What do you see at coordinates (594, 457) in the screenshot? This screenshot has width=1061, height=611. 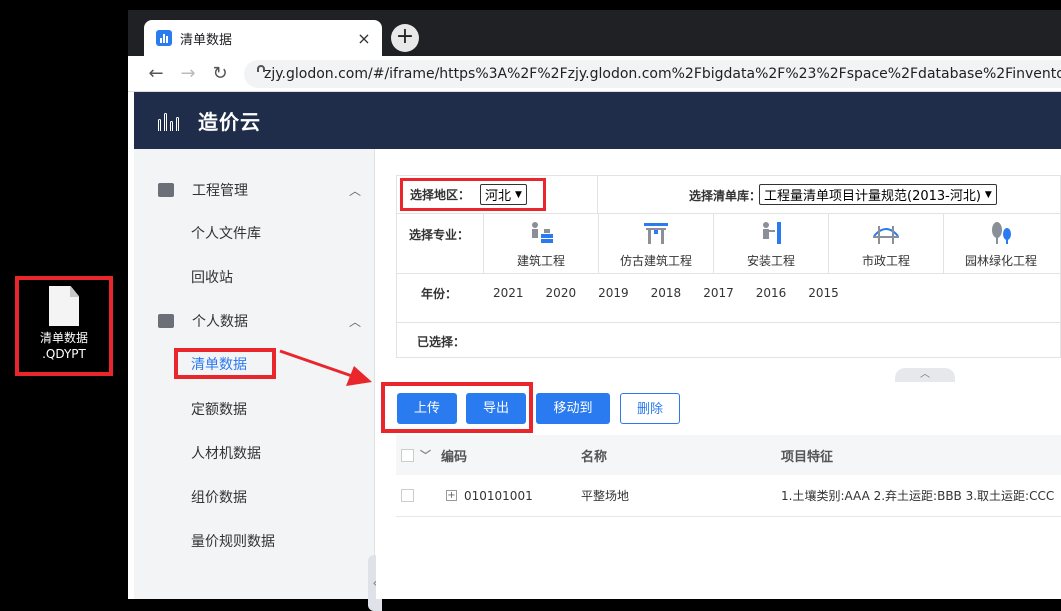 I see `column-header-name: 名称` at bounding box center [594, 457].